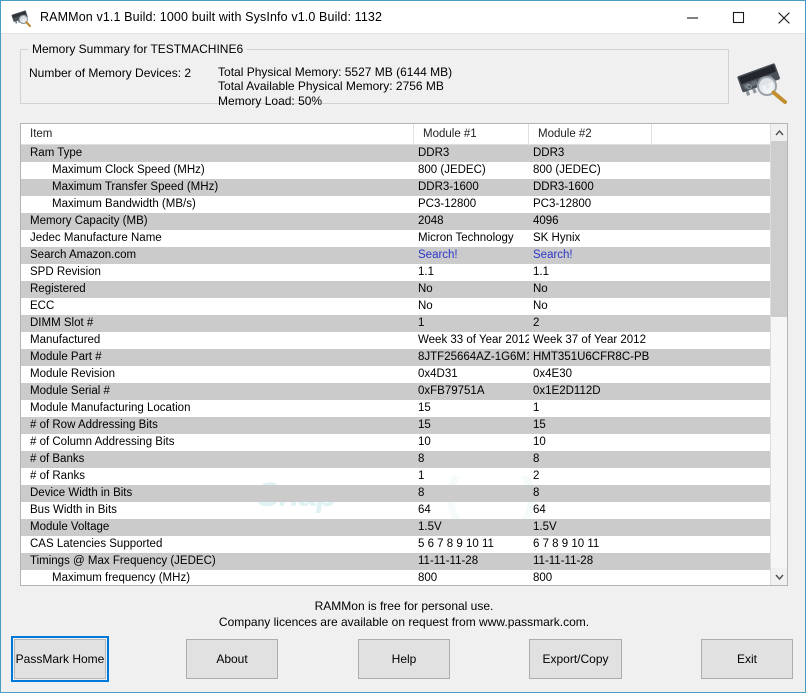 Image resolution: width=806 pixels, height=693 pixels. I want to click on cell-module-1: 8JTF25664AZ-1G6M1, so click(473, 357).